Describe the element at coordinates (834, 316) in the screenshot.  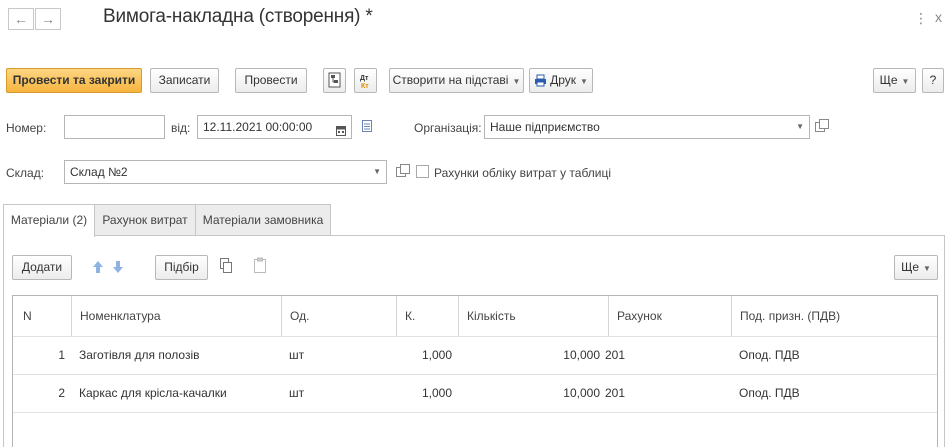
I see `column-header-vat: Под. призн. (ПДВ)` at that location.